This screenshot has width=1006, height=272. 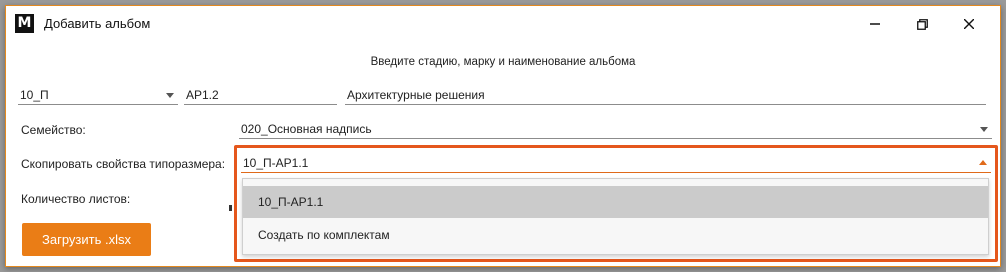 What do you see at coordinates (276, 163) in the screenshot?
I see `copy-props-value: 10_П-АР1.1` at bounding box center [276, 163].